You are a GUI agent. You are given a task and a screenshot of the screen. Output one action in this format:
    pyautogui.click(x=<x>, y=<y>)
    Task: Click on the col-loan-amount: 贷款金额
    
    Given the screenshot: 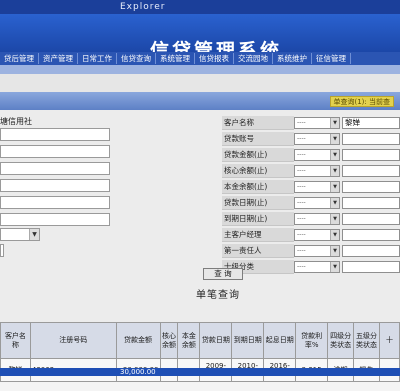 What is the action you would take?
    pyautogui.click(x=138, y=340)
    